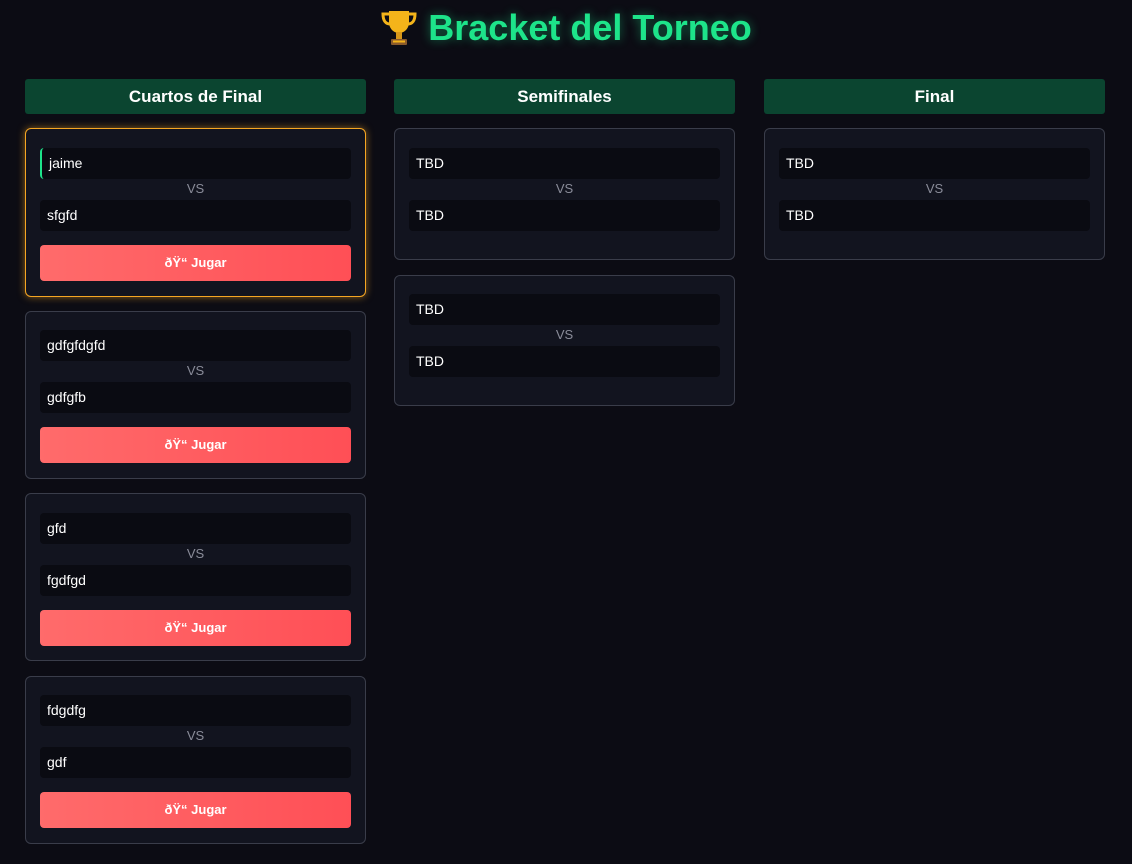  What do you see at coordinates (195, 96) in the screenshot?
I see `round-header: Cuartos de Final` at bounding box center [195, 96].